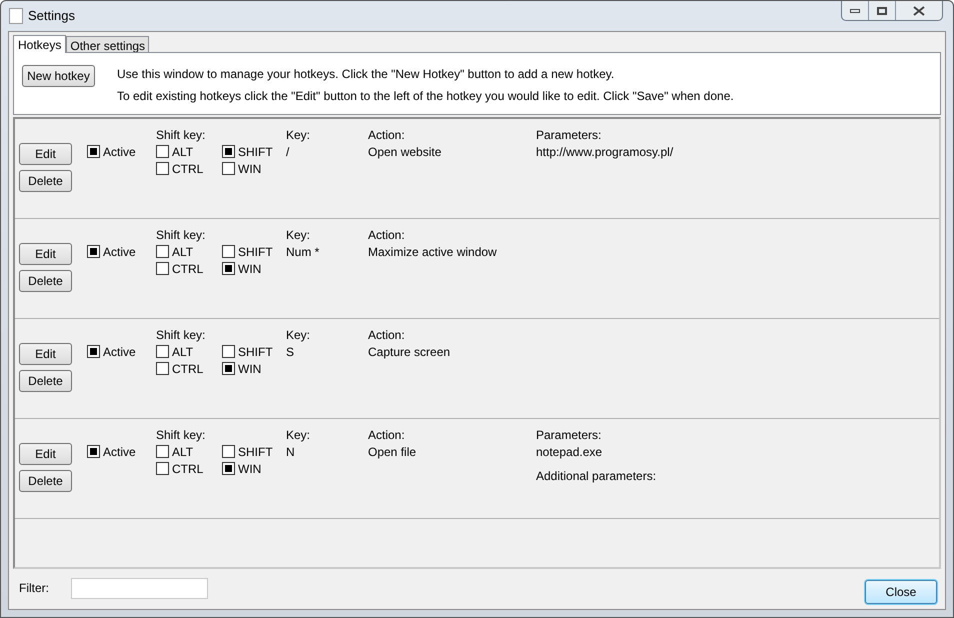 This screenshot has width=954, height=618. What do you see at coordinates (34, 588) in the screenshot?
I see `filter-label: Filter:` at bounding box center [34, 588].